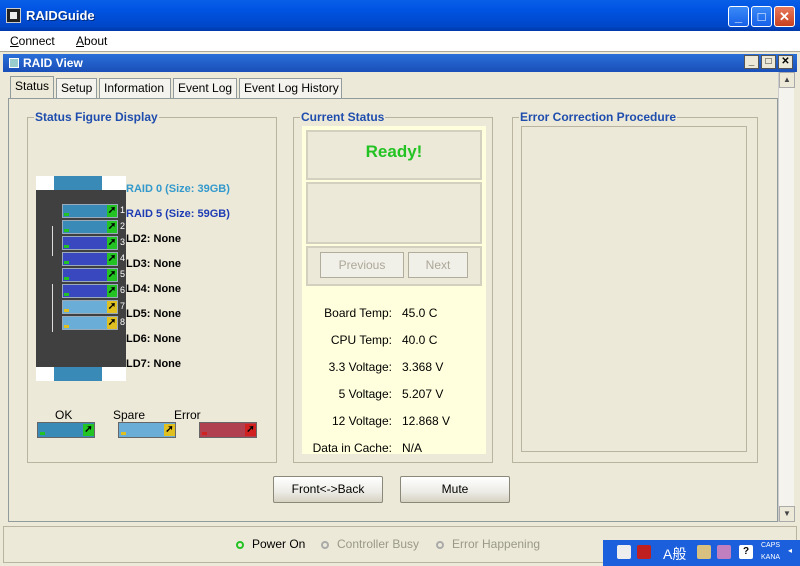  Describe the element at coordinates (32, 87) in the screenshot. I see `tab-status: Status` at that location.